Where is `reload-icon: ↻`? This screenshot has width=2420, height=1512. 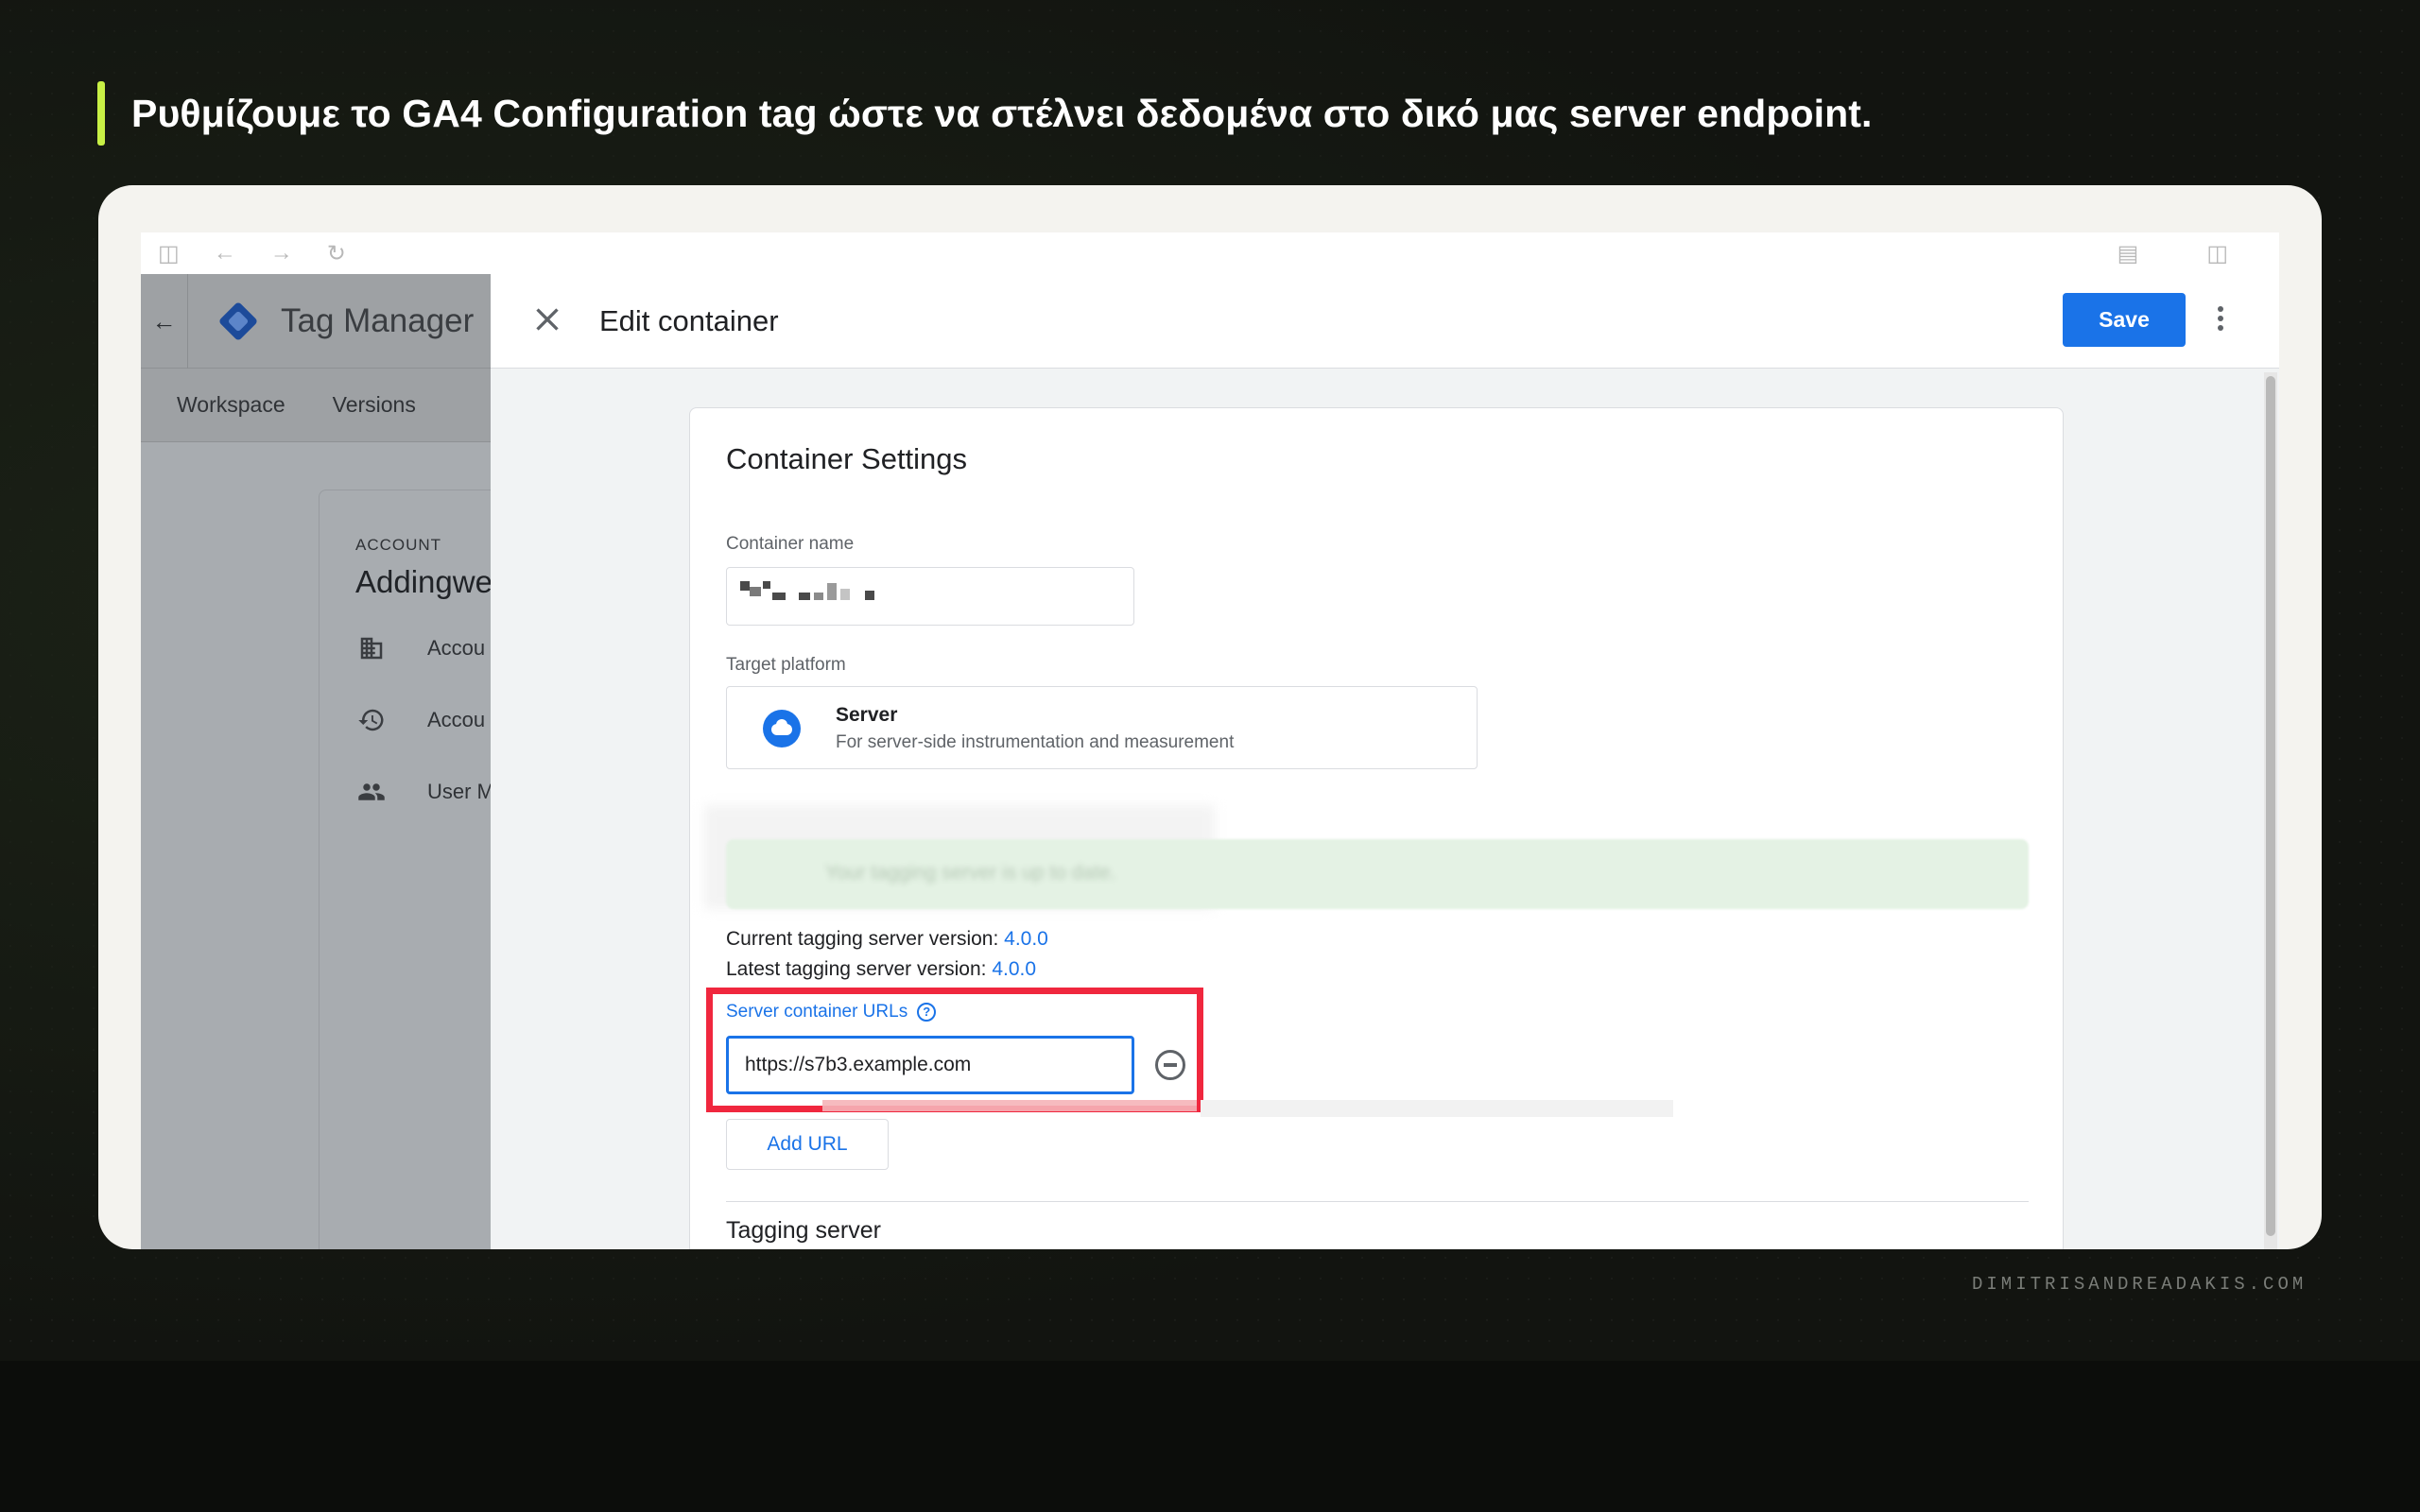 reload-icon: ↻ is located at coordinates (336, 253).